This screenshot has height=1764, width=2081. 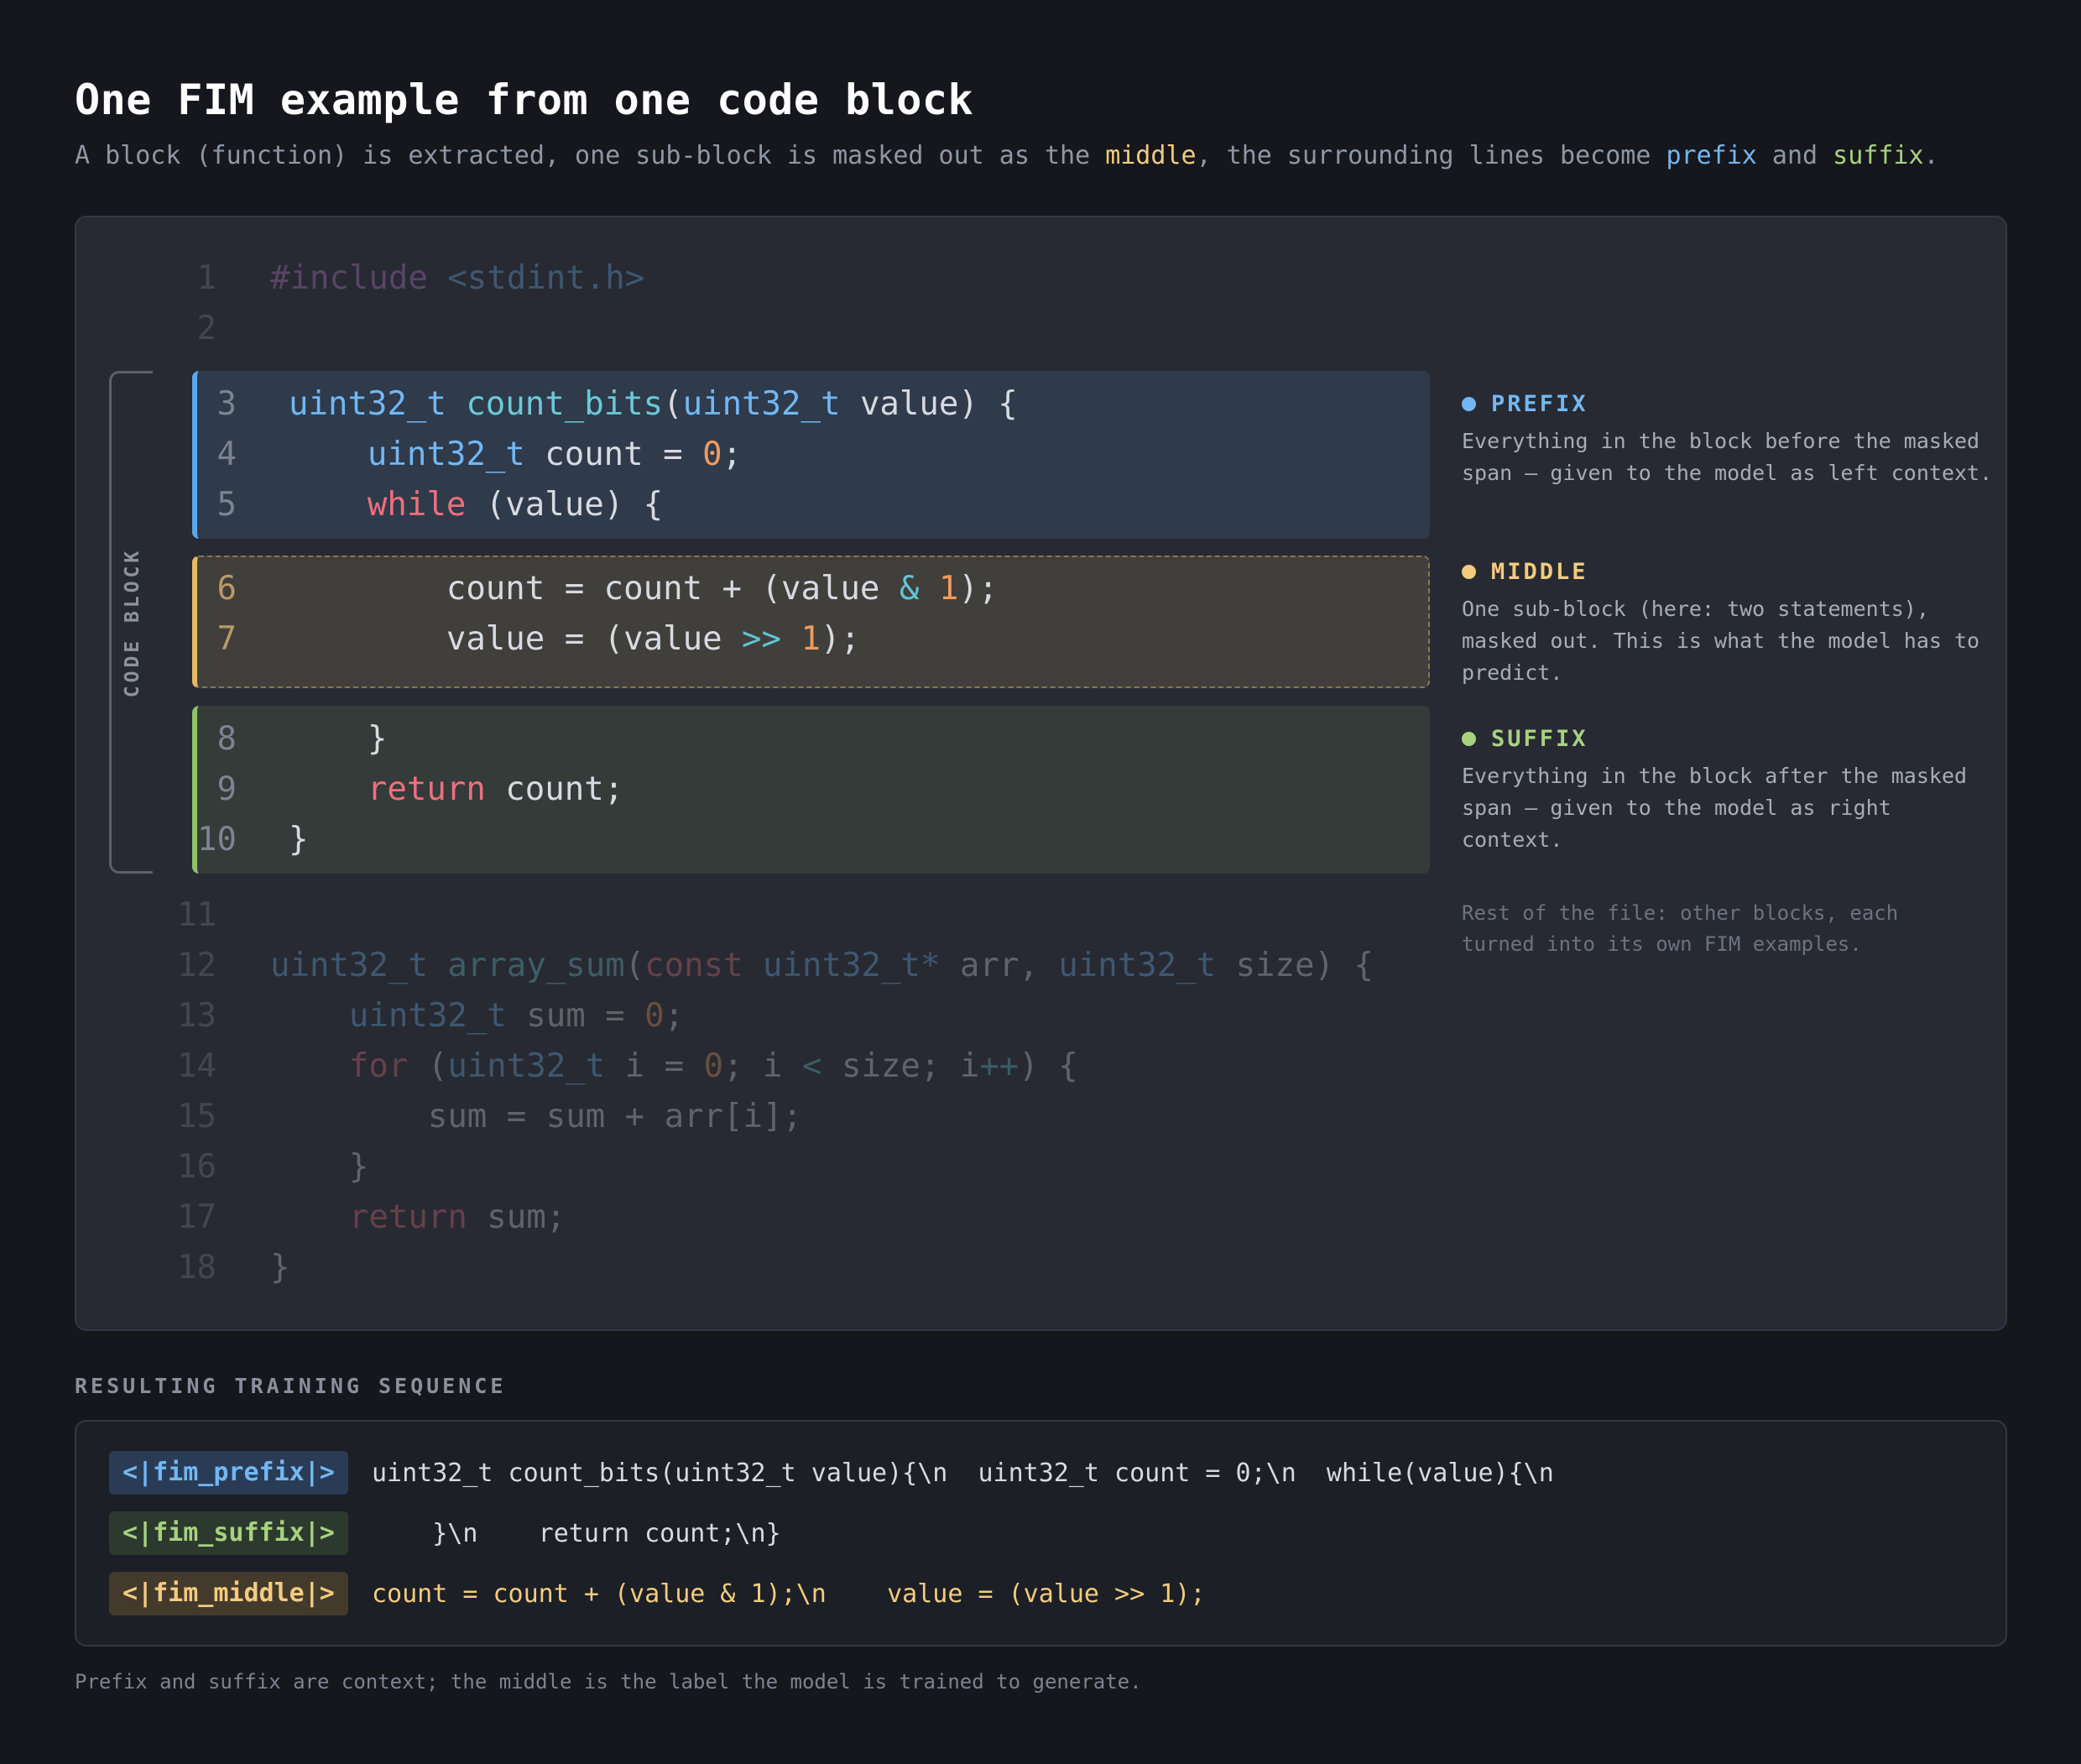 What do you see at coordinates (378, 1066) in the screenshot?
I see `code-token: for` at bounding box center [378, 1066].